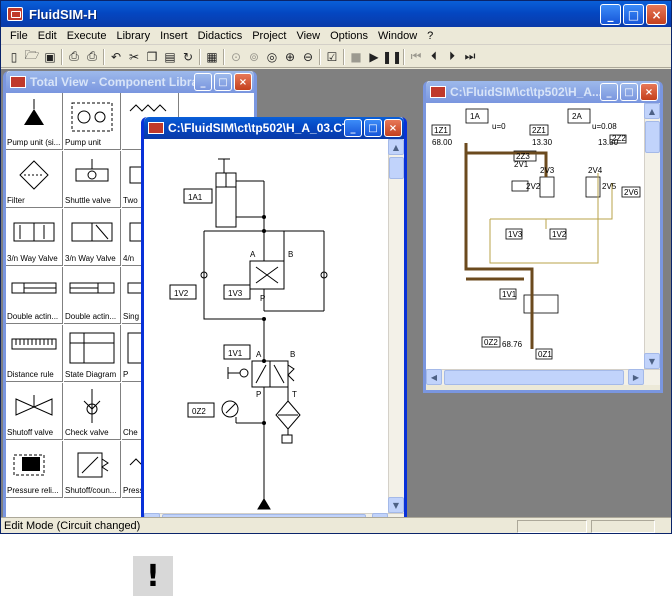 This screenshot has width=672, height=600. What do you see at coordinates (236, 57) in the screenshot?
I see `zoom-fit-icon: ⊙` at bounding box center [236, 57].